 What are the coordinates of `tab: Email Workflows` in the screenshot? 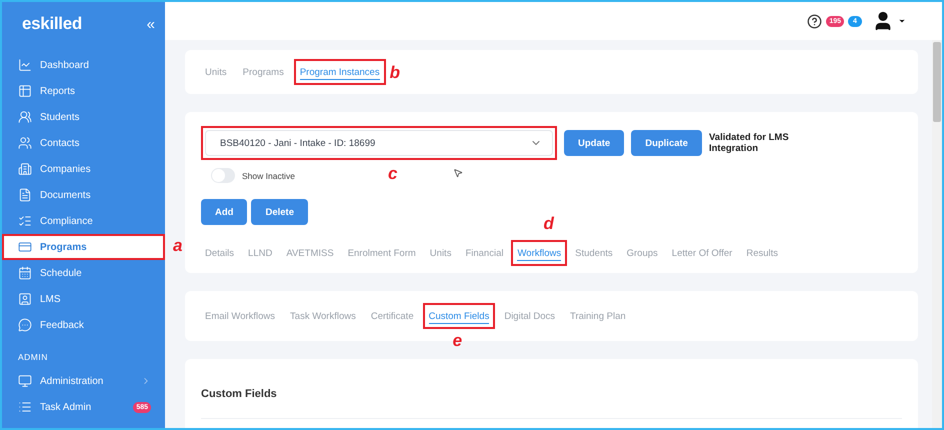 It's located at (240, 316).